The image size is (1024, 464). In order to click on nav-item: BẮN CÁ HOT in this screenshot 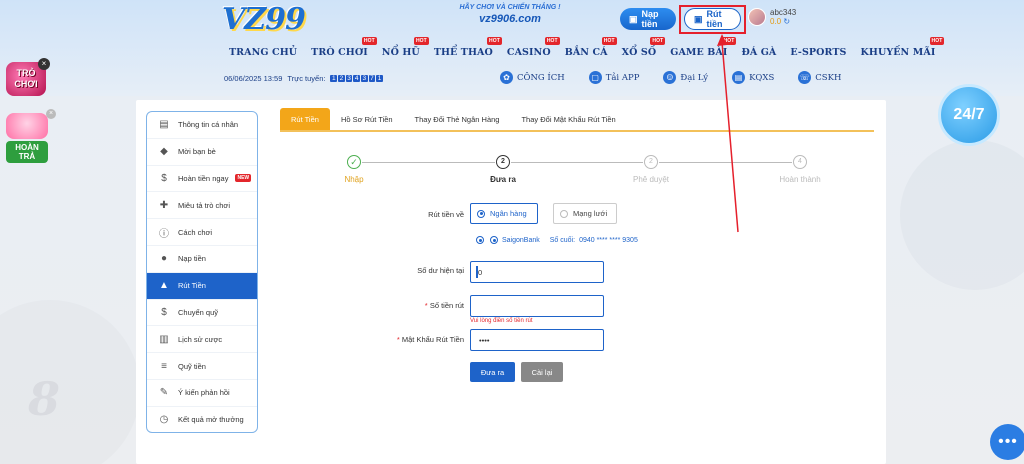, I will do `click(587, 47)`.